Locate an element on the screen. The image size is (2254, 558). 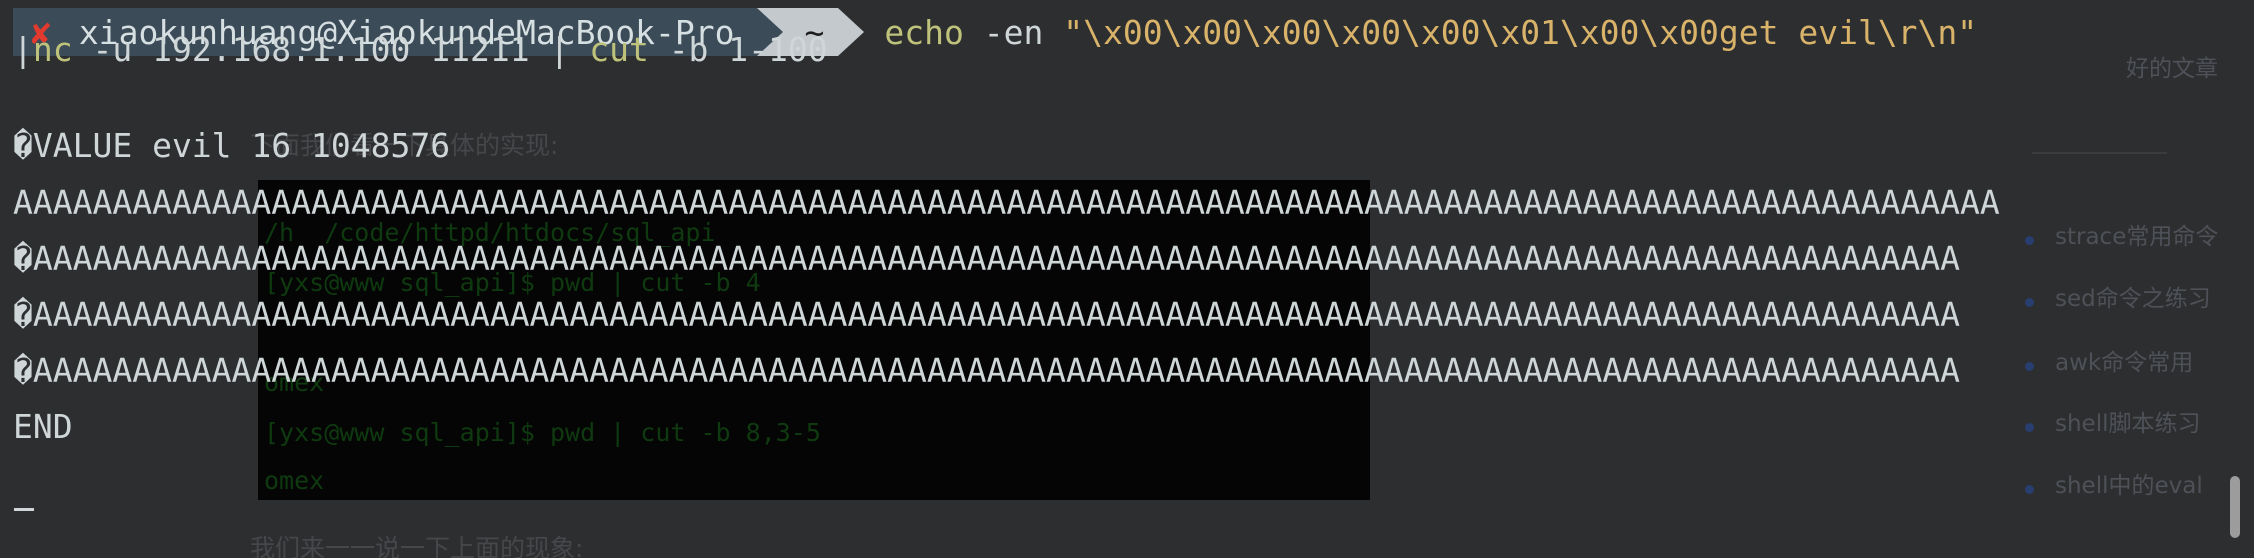
cmd-flag: -en is located at coordinates (1013, 32).